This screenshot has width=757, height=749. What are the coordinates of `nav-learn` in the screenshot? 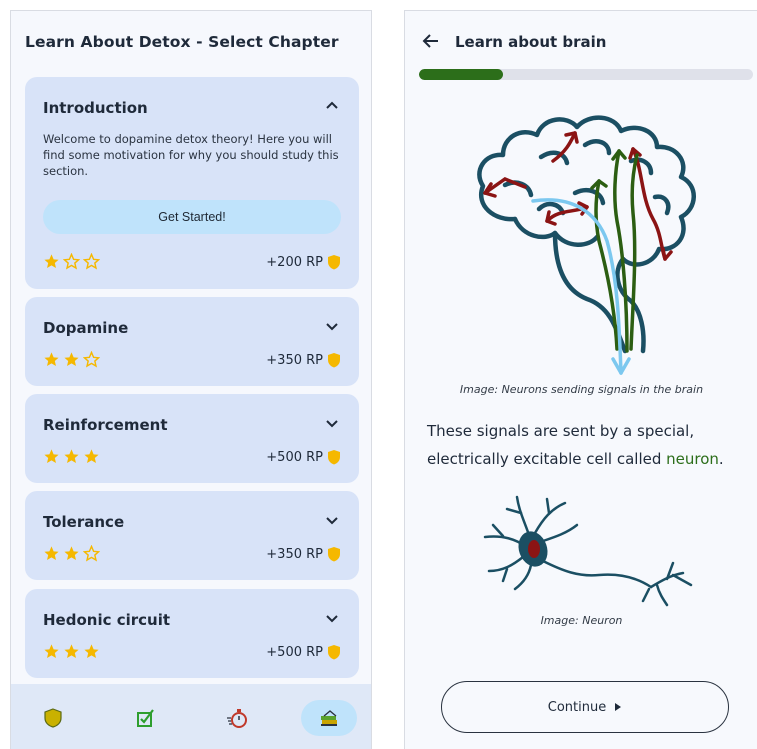 It's located at (329, 718).